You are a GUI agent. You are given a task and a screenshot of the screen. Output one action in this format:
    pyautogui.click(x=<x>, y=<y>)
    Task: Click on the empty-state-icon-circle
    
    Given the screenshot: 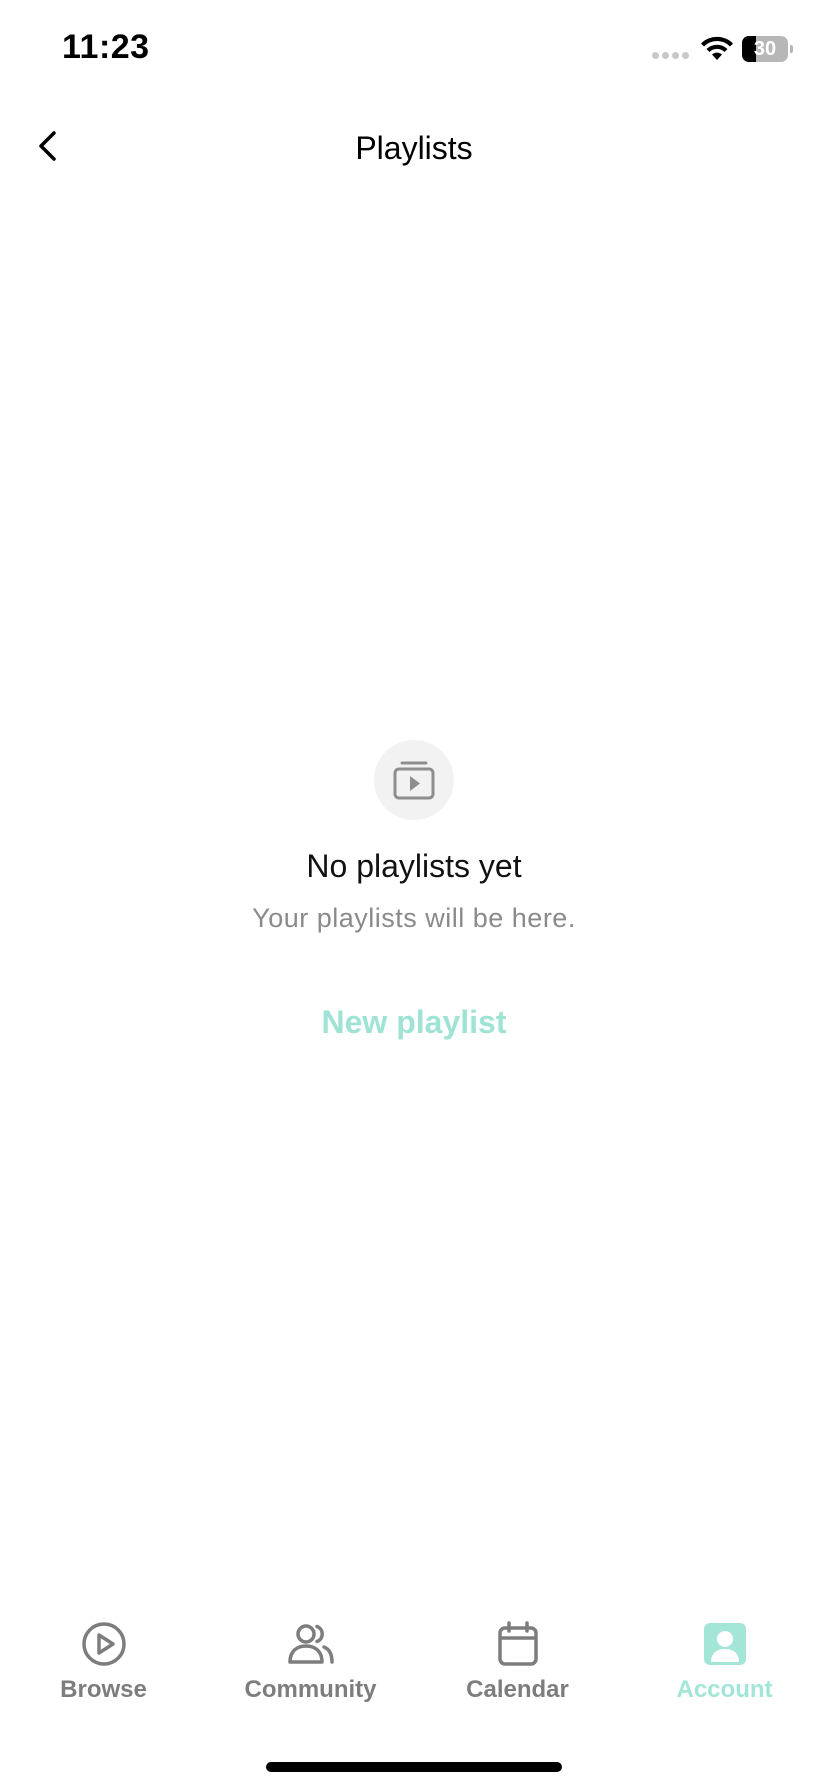 What is the action you would take?
    pyautogui.click(x=414, y=780)
    